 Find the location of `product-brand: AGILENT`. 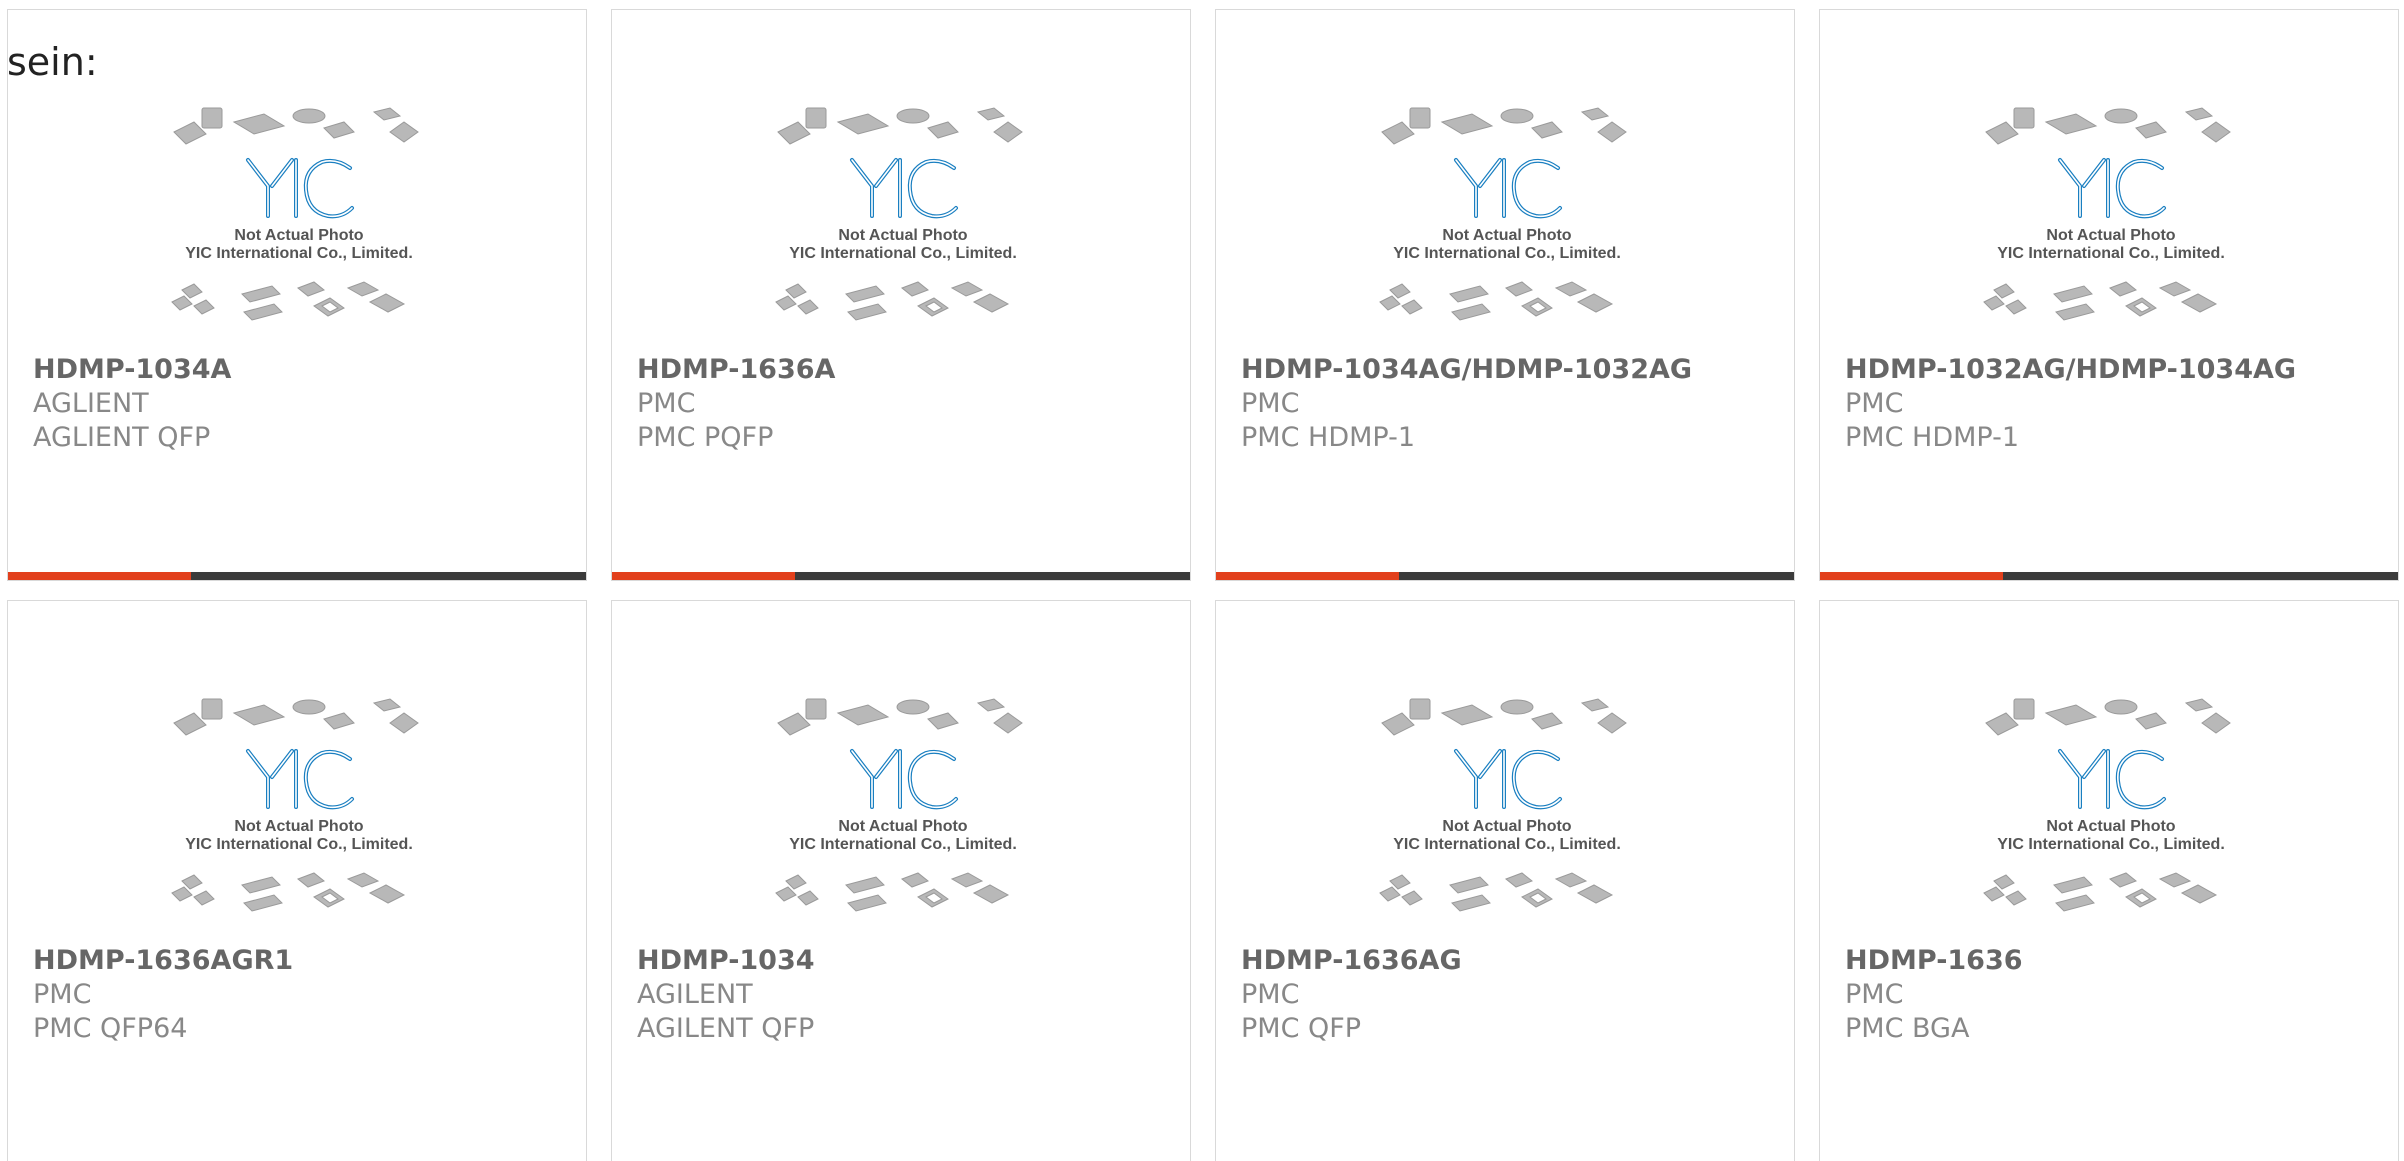

product-brand: AGILENT is located at coordinates (695, 994).